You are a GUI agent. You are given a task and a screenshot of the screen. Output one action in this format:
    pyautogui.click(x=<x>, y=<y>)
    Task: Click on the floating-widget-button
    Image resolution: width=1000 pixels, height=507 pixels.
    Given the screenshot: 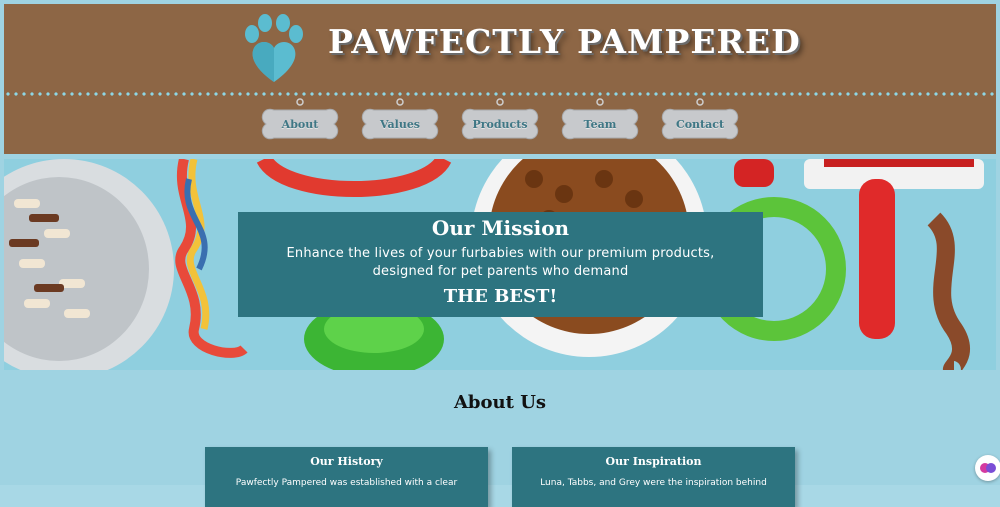 What is the action you would take?
    pyautogui.click(x=987, y=468)
    